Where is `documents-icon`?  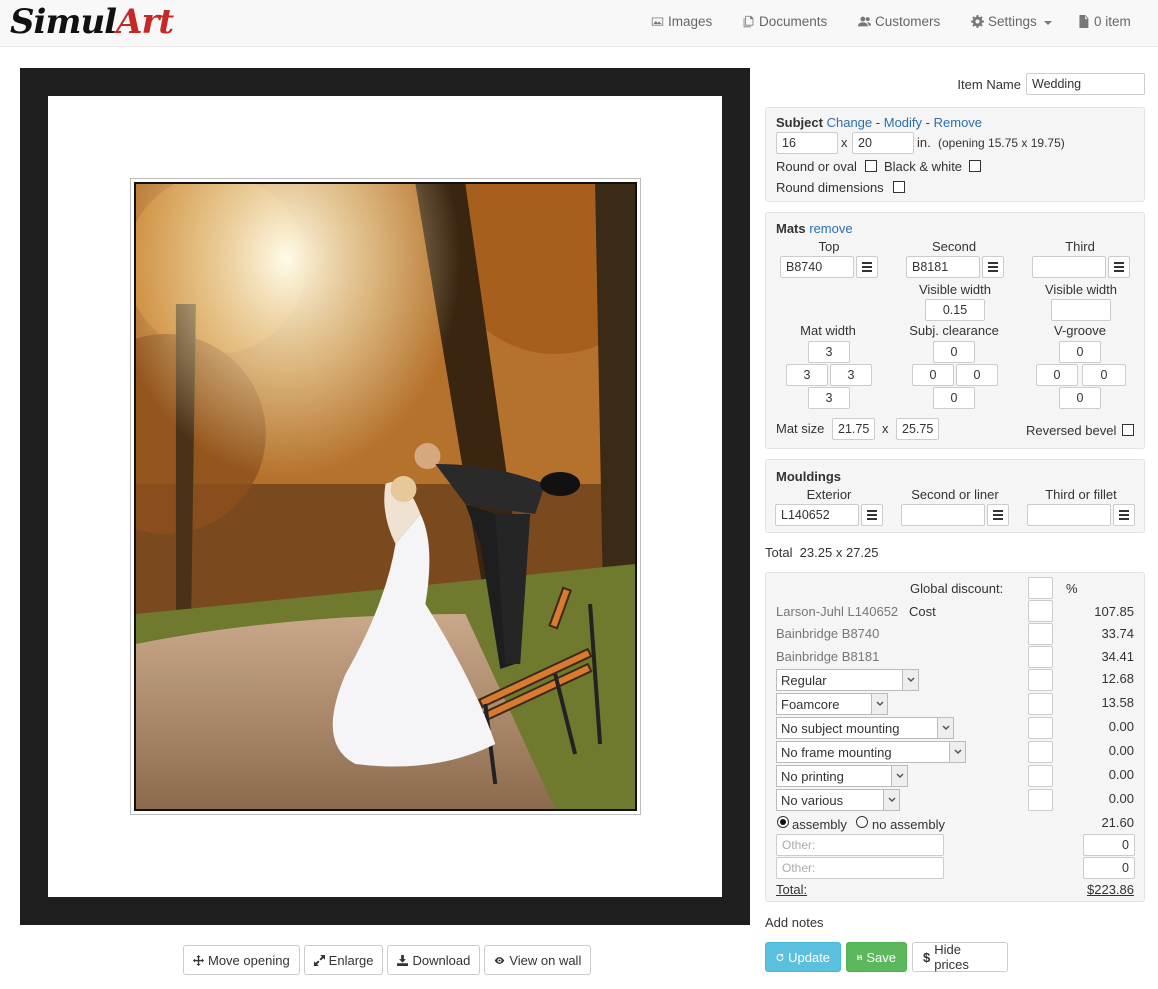 documents-icon is located at coordinates (748, 21).